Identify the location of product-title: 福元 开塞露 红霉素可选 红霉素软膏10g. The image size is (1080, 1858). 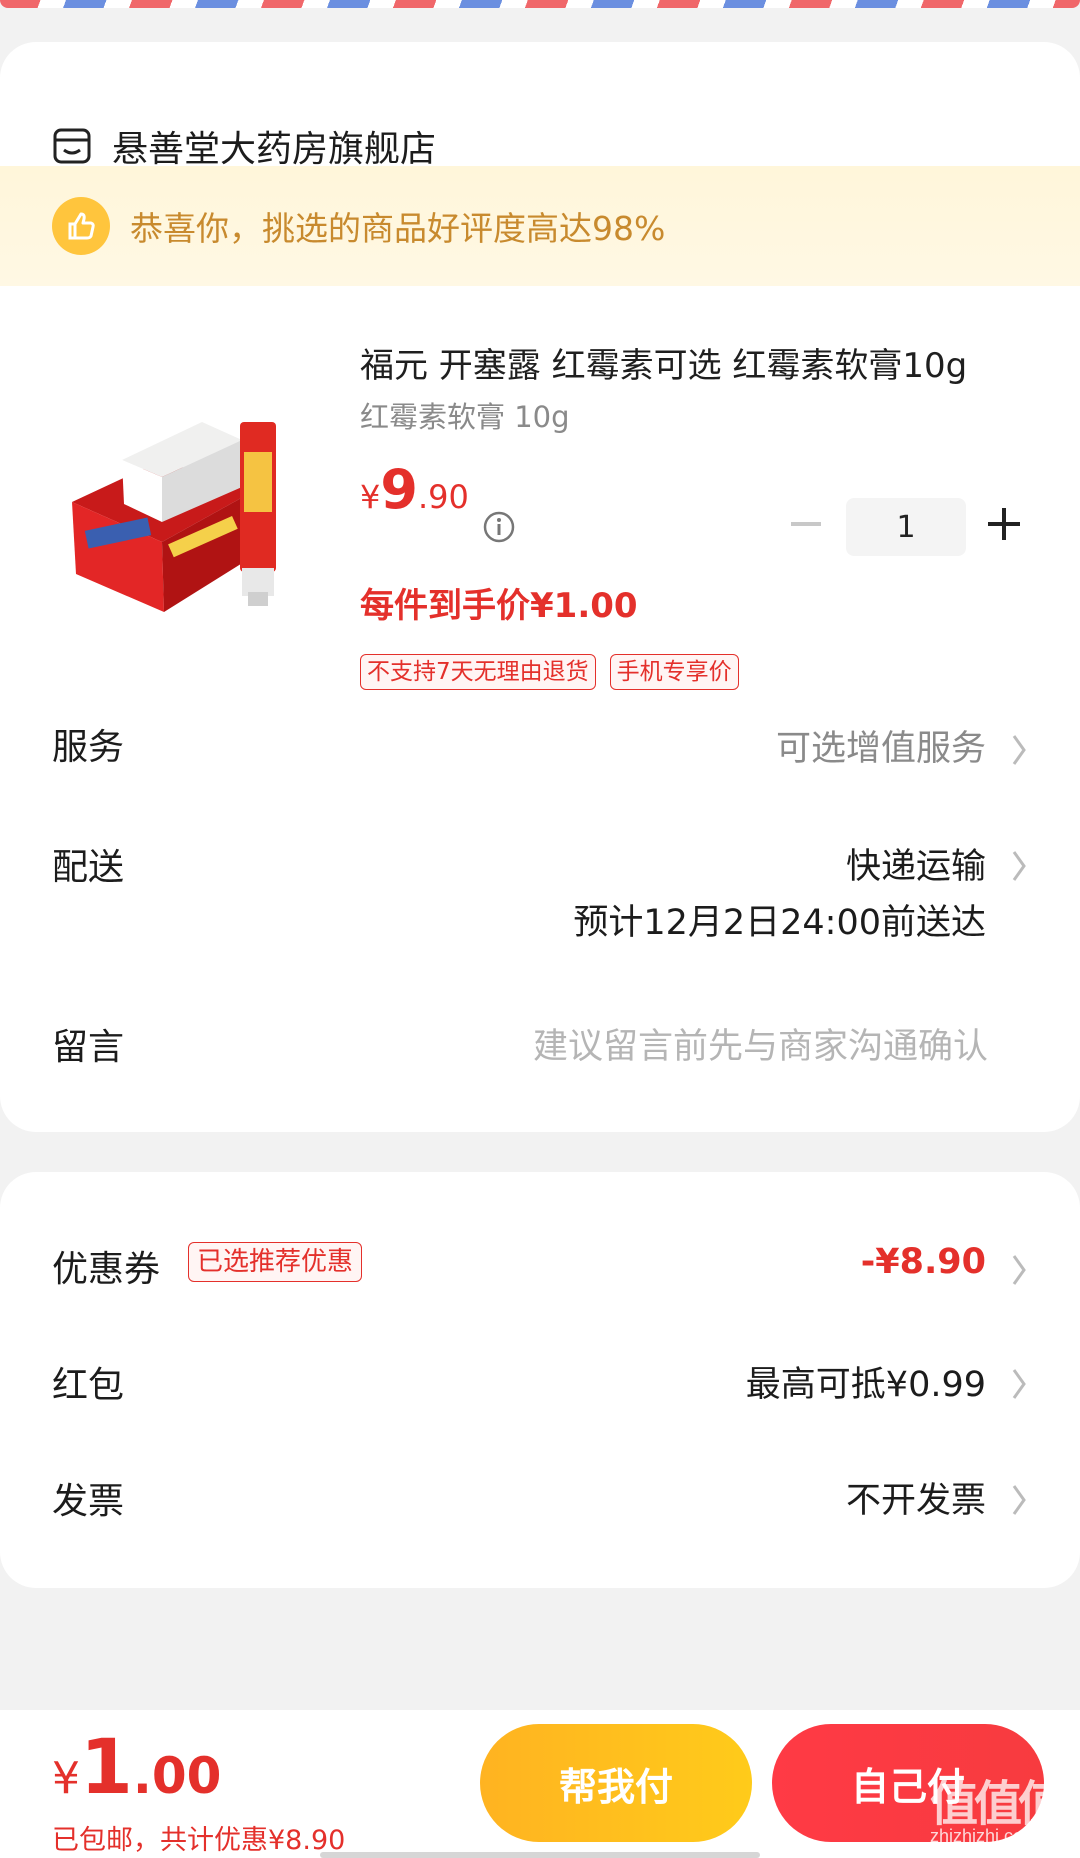
(690, 362).